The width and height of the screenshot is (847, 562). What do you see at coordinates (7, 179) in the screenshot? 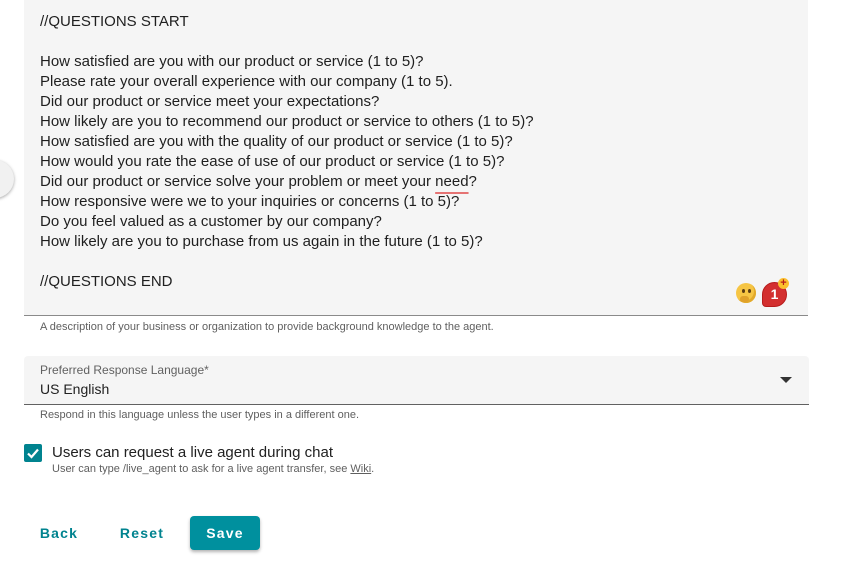
I see `side-drawer-handle` at bounding box center [7, 179].